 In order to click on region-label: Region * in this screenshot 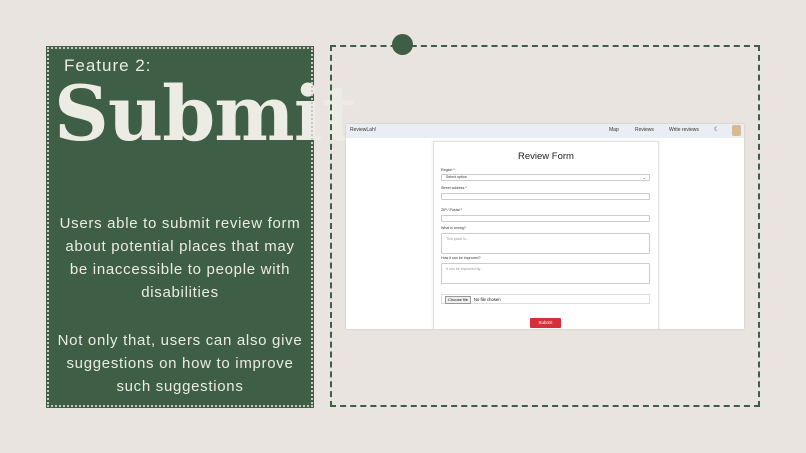, I will do `click(448, 170)`.